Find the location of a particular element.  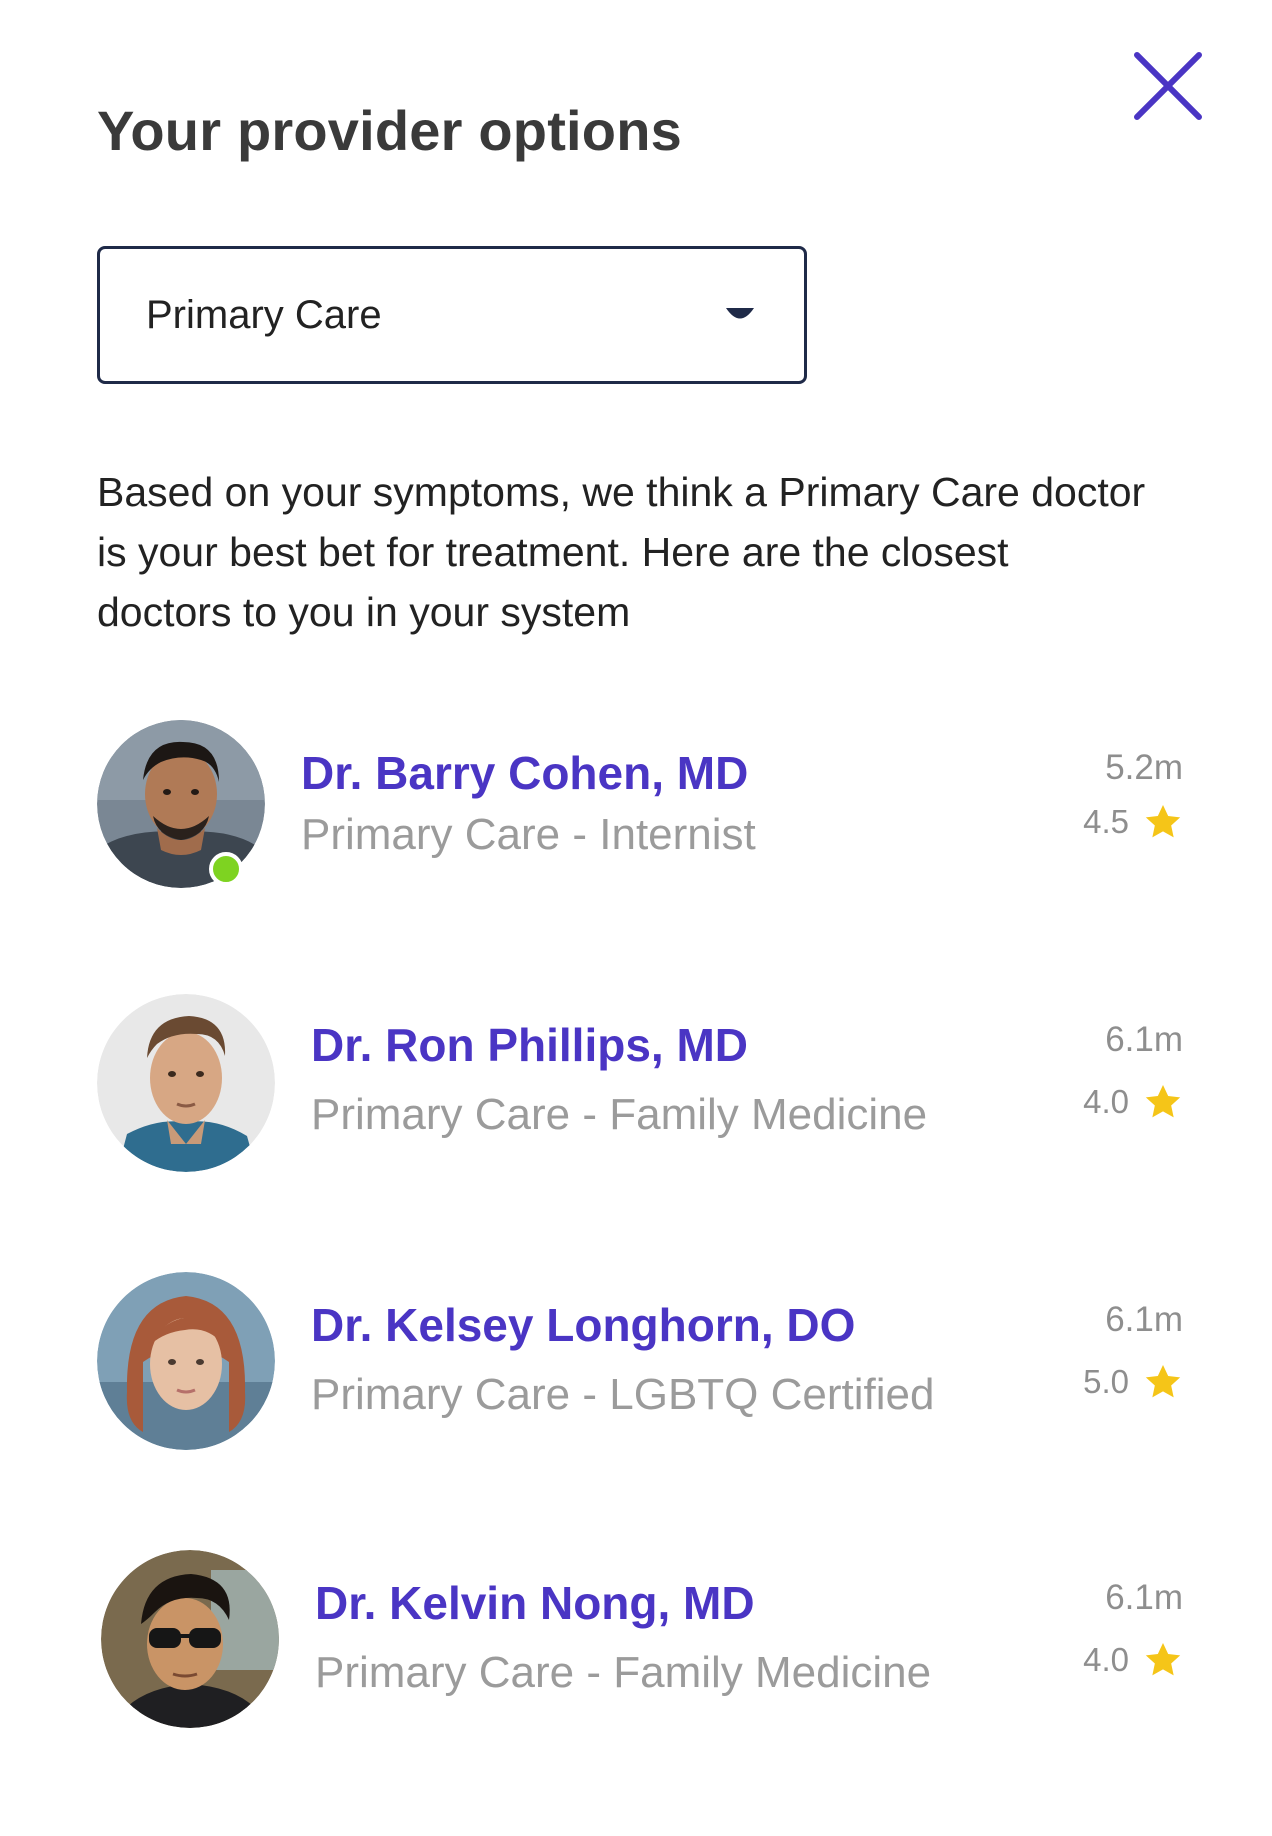

provider-distance: 5.2m is located at coordinates (1144, 767).